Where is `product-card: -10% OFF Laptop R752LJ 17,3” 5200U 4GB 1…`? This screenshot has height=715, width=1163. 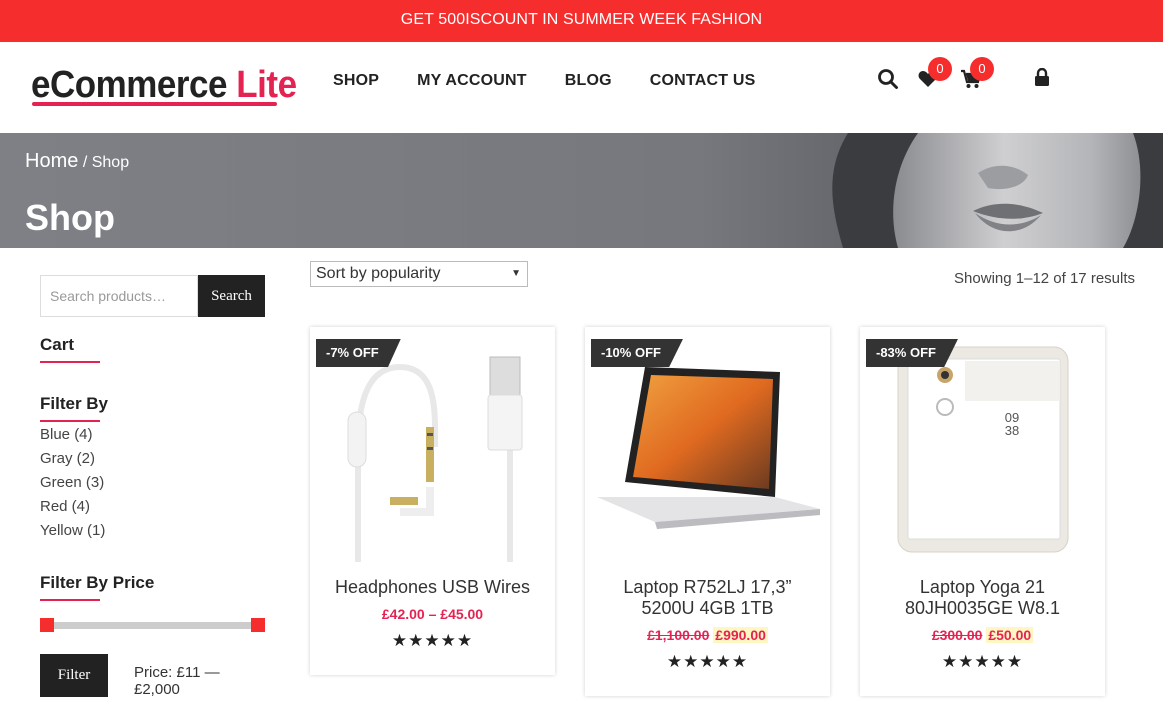
product-card: -10% OFF Laptop R752LJ 17,3” 5200U 4GB 1… is located at coordinates (707, 511).